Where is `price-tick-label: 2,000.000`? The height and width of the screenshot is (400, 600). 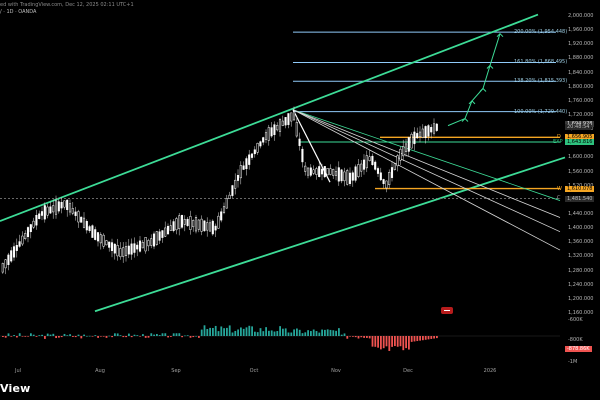
price-tick-label: 2,000.000 is located at coordinates (581, 16).